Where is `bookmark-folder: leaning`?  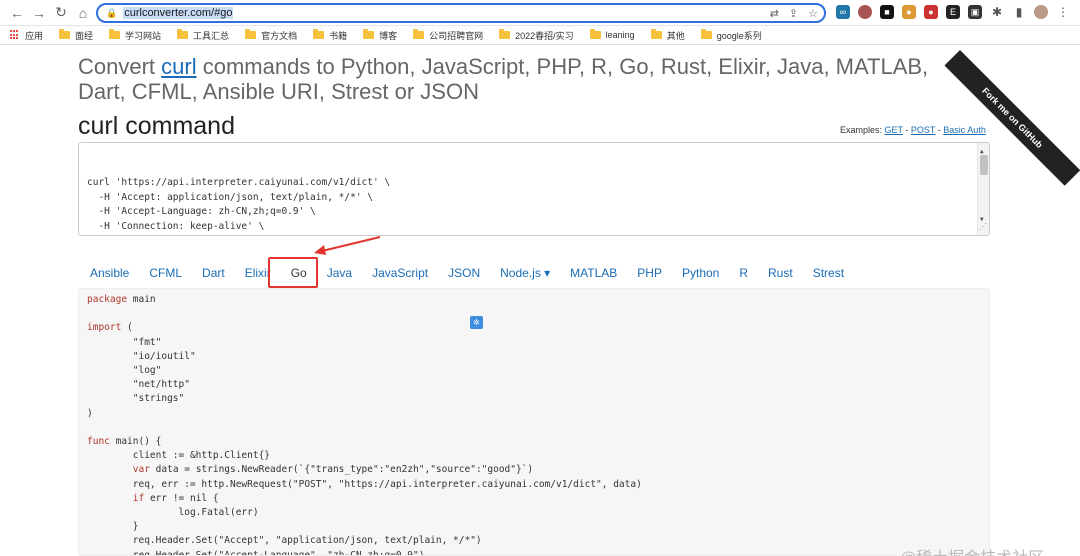
bookmark-folder: leaning is located at coordinates (612, 34).